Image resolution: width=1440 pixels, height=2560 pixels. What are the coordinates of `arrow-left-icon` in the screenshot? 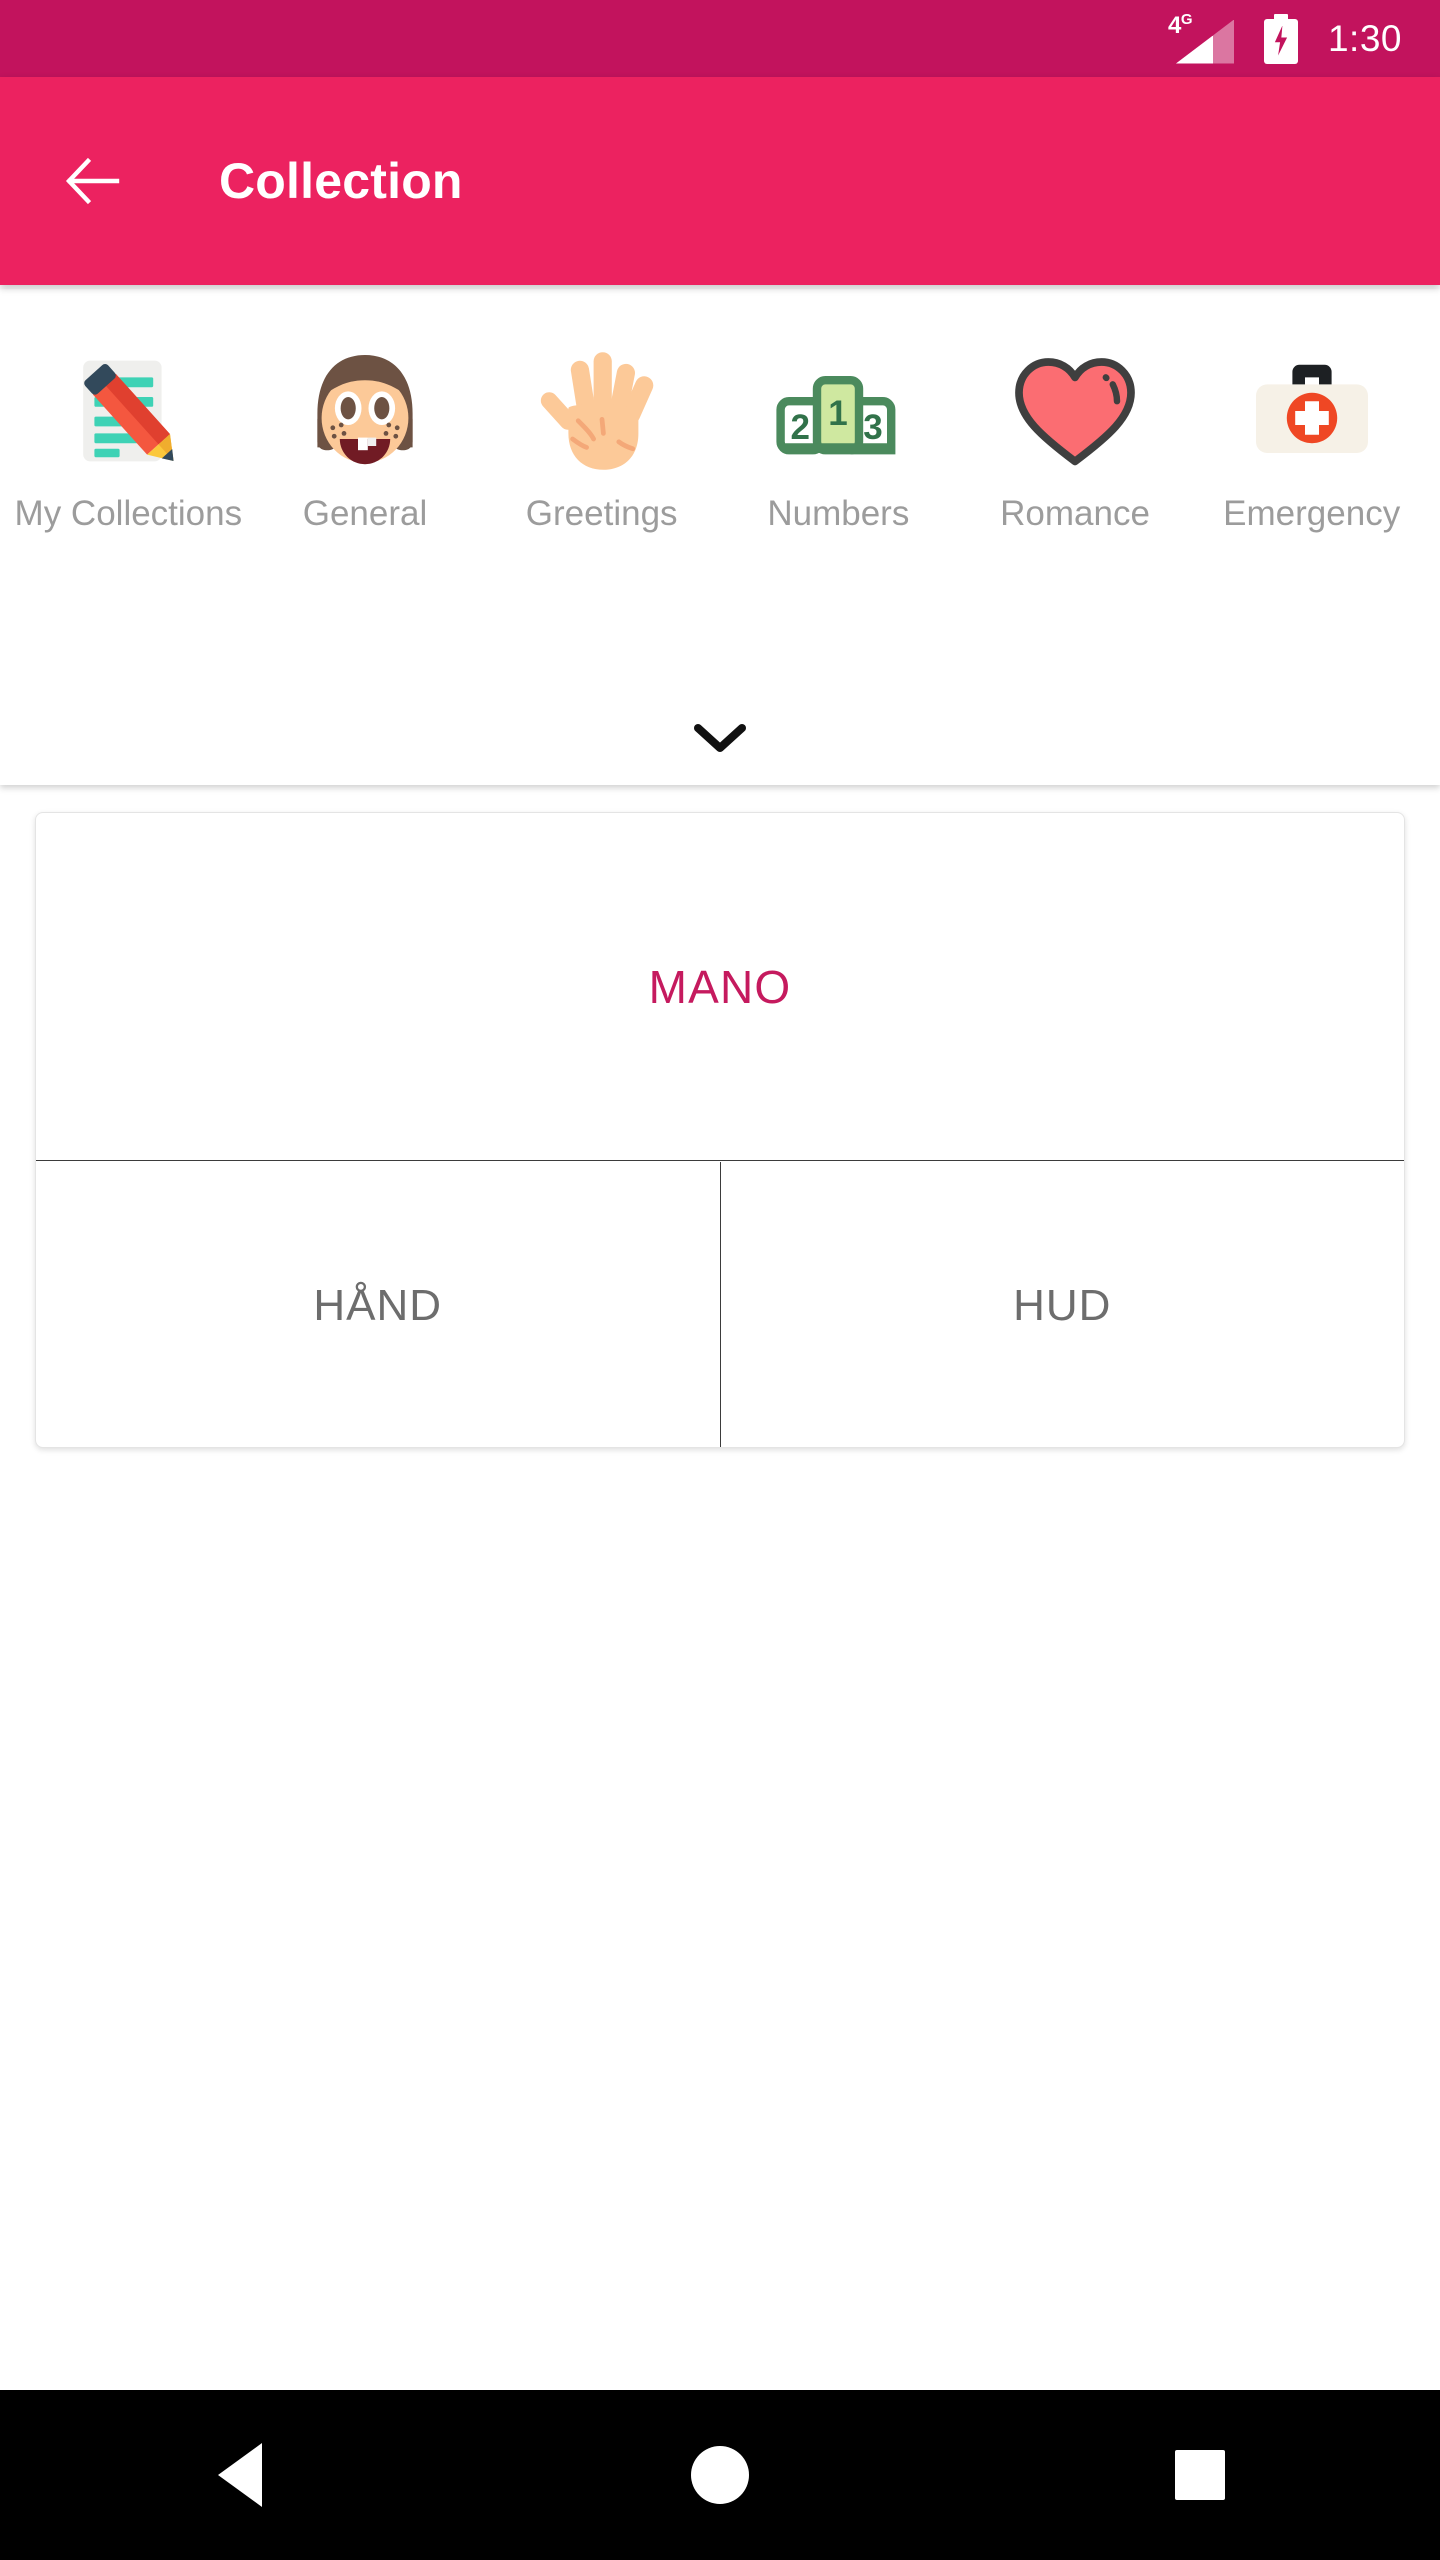 It's located at (92, 181).